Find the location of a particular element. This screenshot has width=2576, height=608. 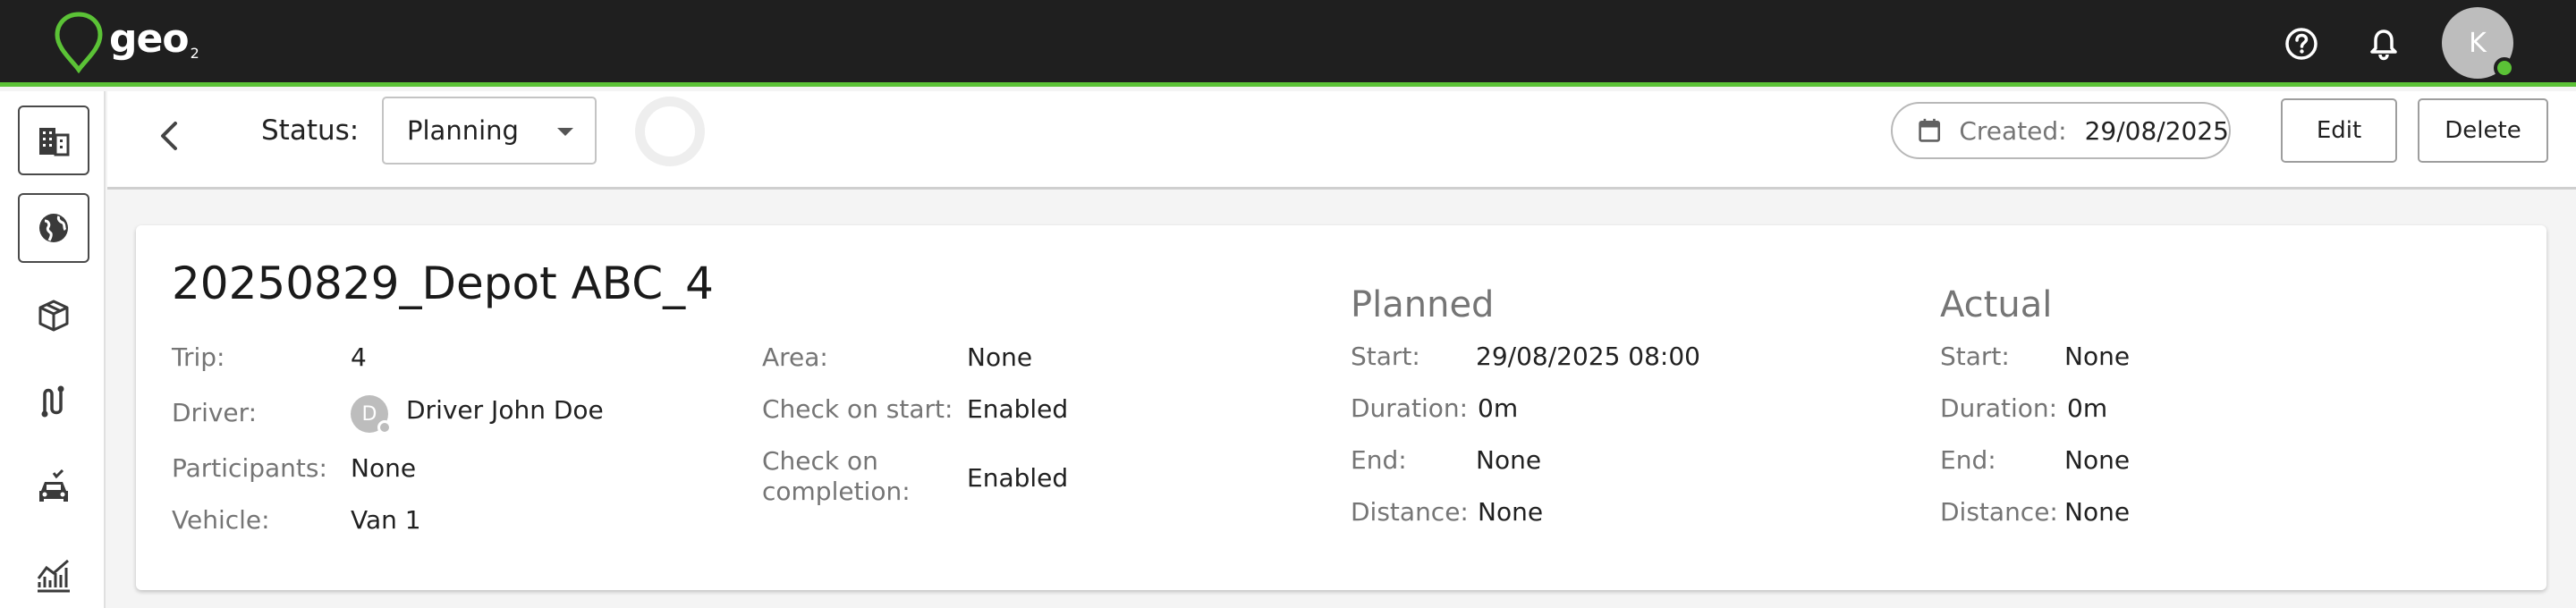

sidebar-item-routes is located at coordinates (53, 402).